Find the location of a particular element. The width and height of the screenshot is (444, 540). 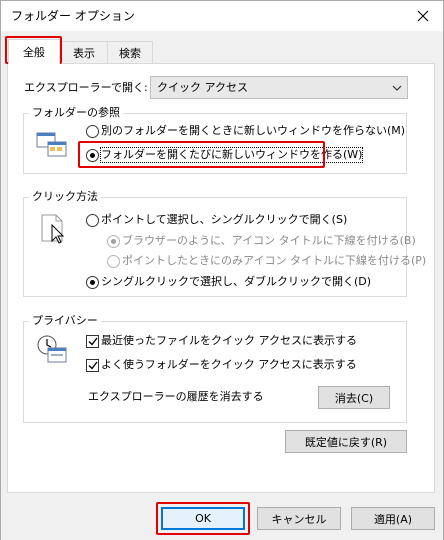

tab-label: 検索 is located at coordinates (130, 53).